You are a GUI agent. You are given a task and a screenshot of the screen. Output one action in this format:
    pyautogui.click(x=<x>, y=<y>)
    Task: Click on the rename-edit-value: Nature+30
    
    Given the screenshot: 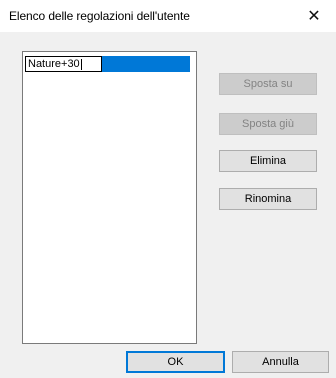 What is the action you would take?
    pyautogui.click(x=54, y=64)
    